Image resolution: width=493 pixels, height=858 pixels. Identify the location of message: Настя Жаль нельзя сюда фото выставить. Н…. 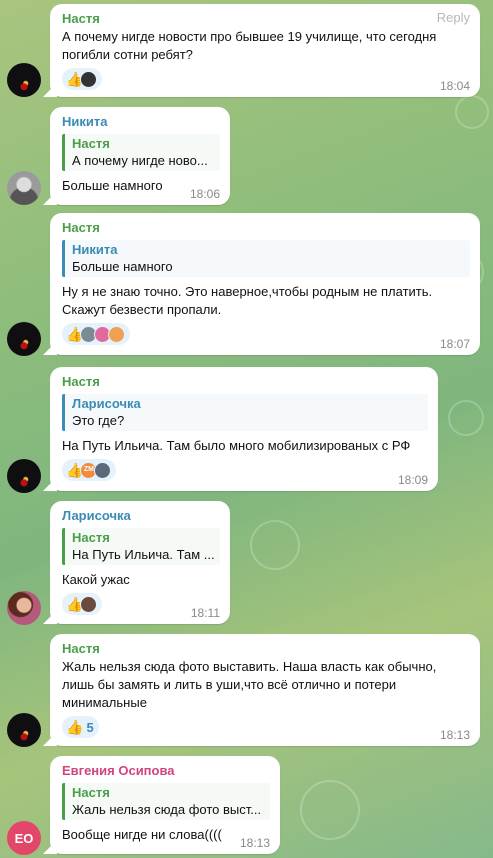
(265, 690).